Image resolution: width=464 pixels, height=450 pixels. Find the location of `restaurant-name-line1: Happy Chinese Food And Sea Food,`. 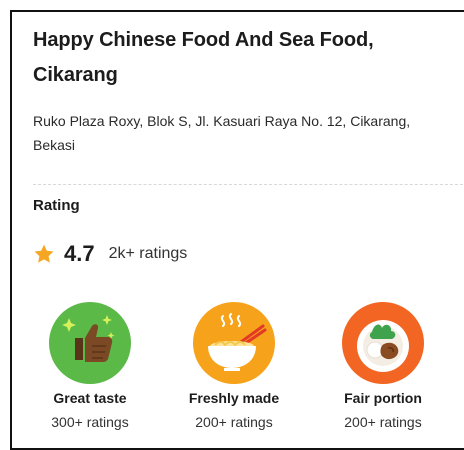

restaurant-name-line1: Happy Chinese Food And Sea Food, is located at coordinates (203, 40).